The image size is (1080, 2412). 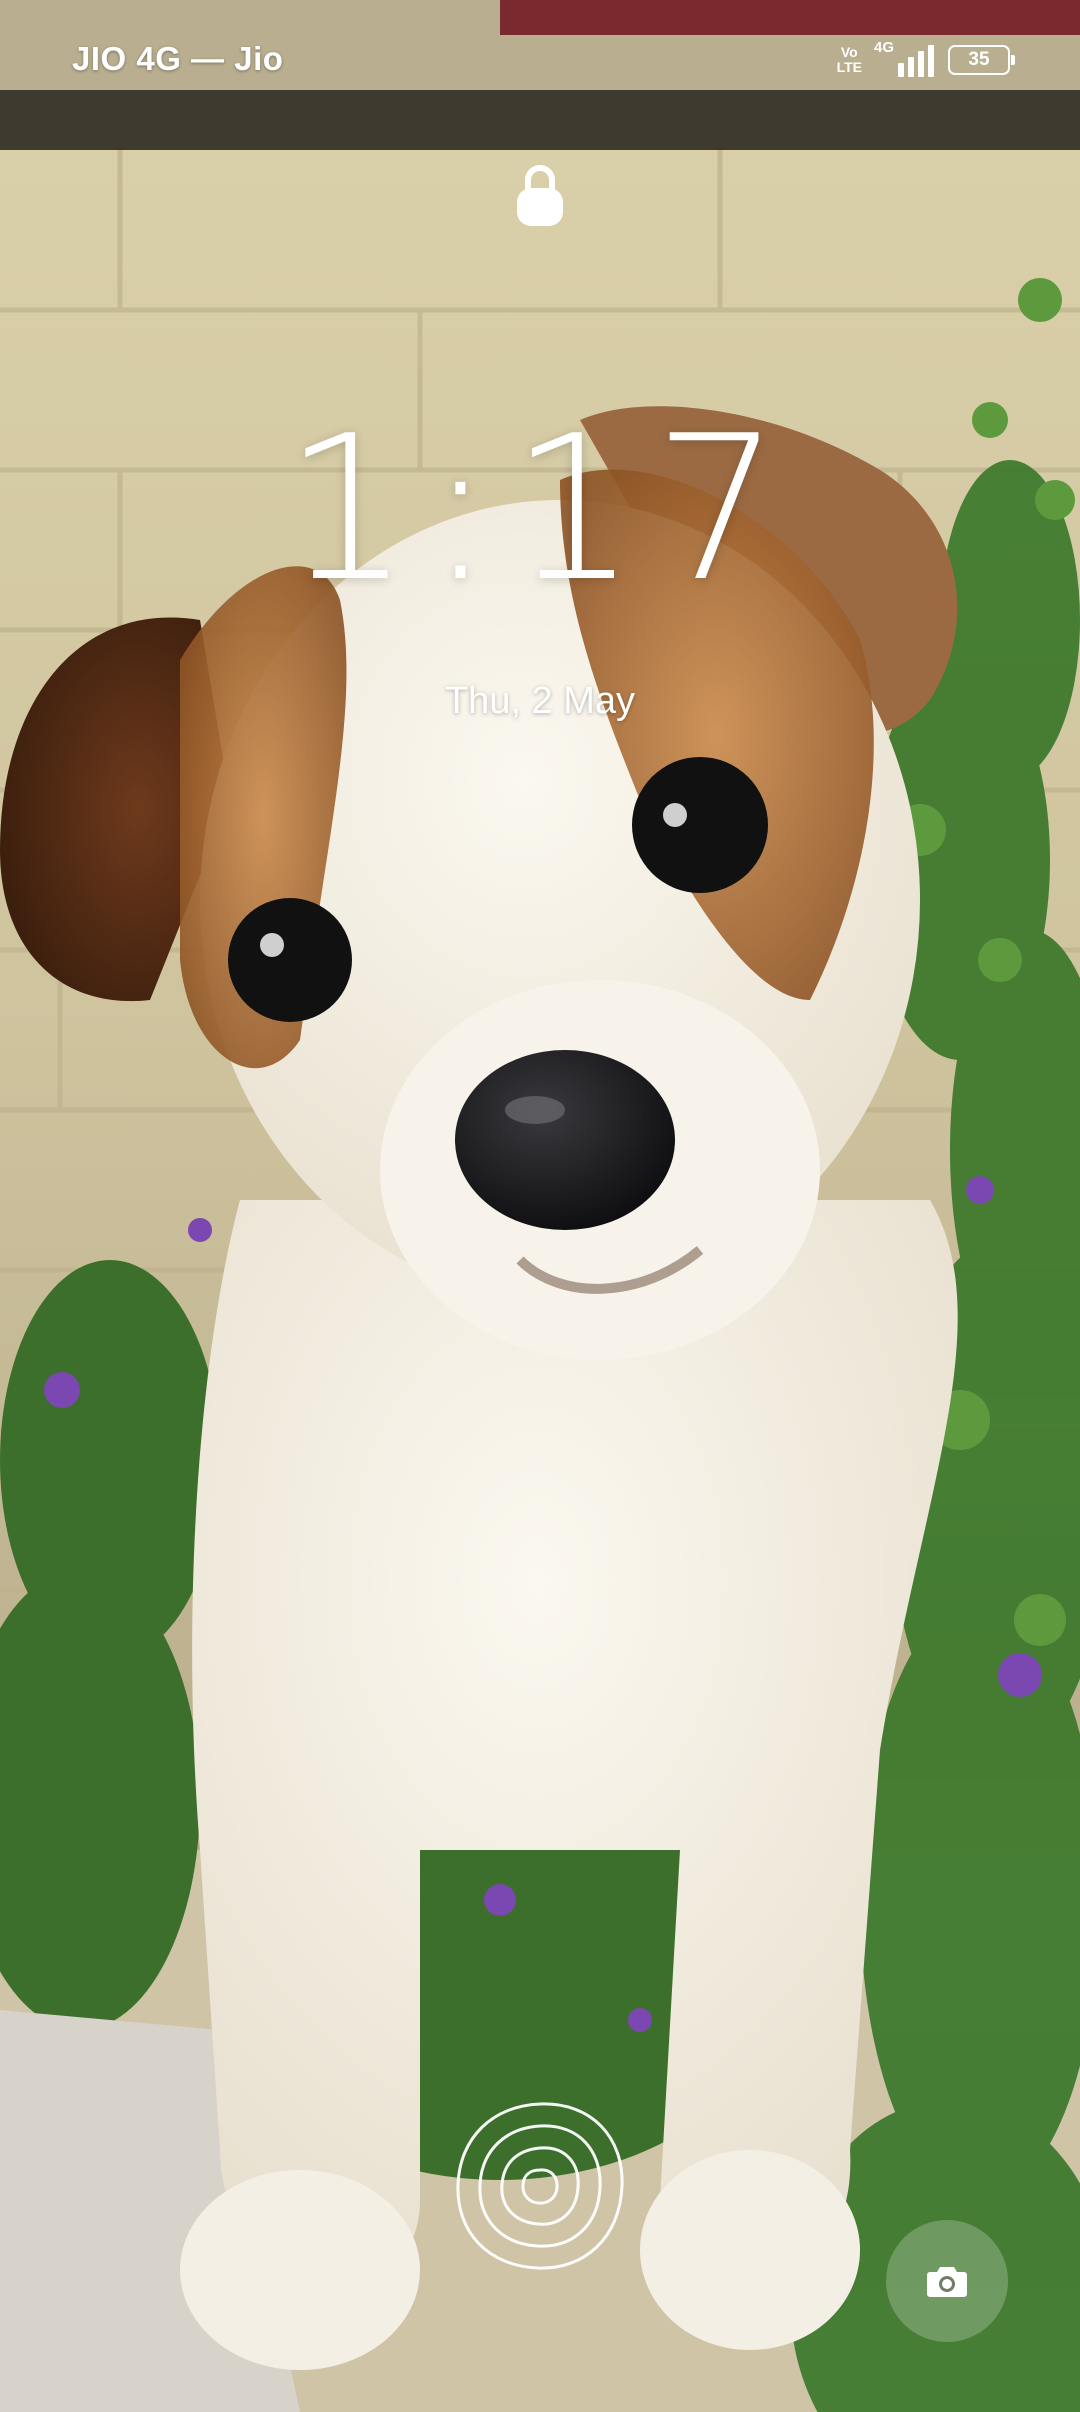 I want to click on battery-level: 35, so click(x=979, y=59).